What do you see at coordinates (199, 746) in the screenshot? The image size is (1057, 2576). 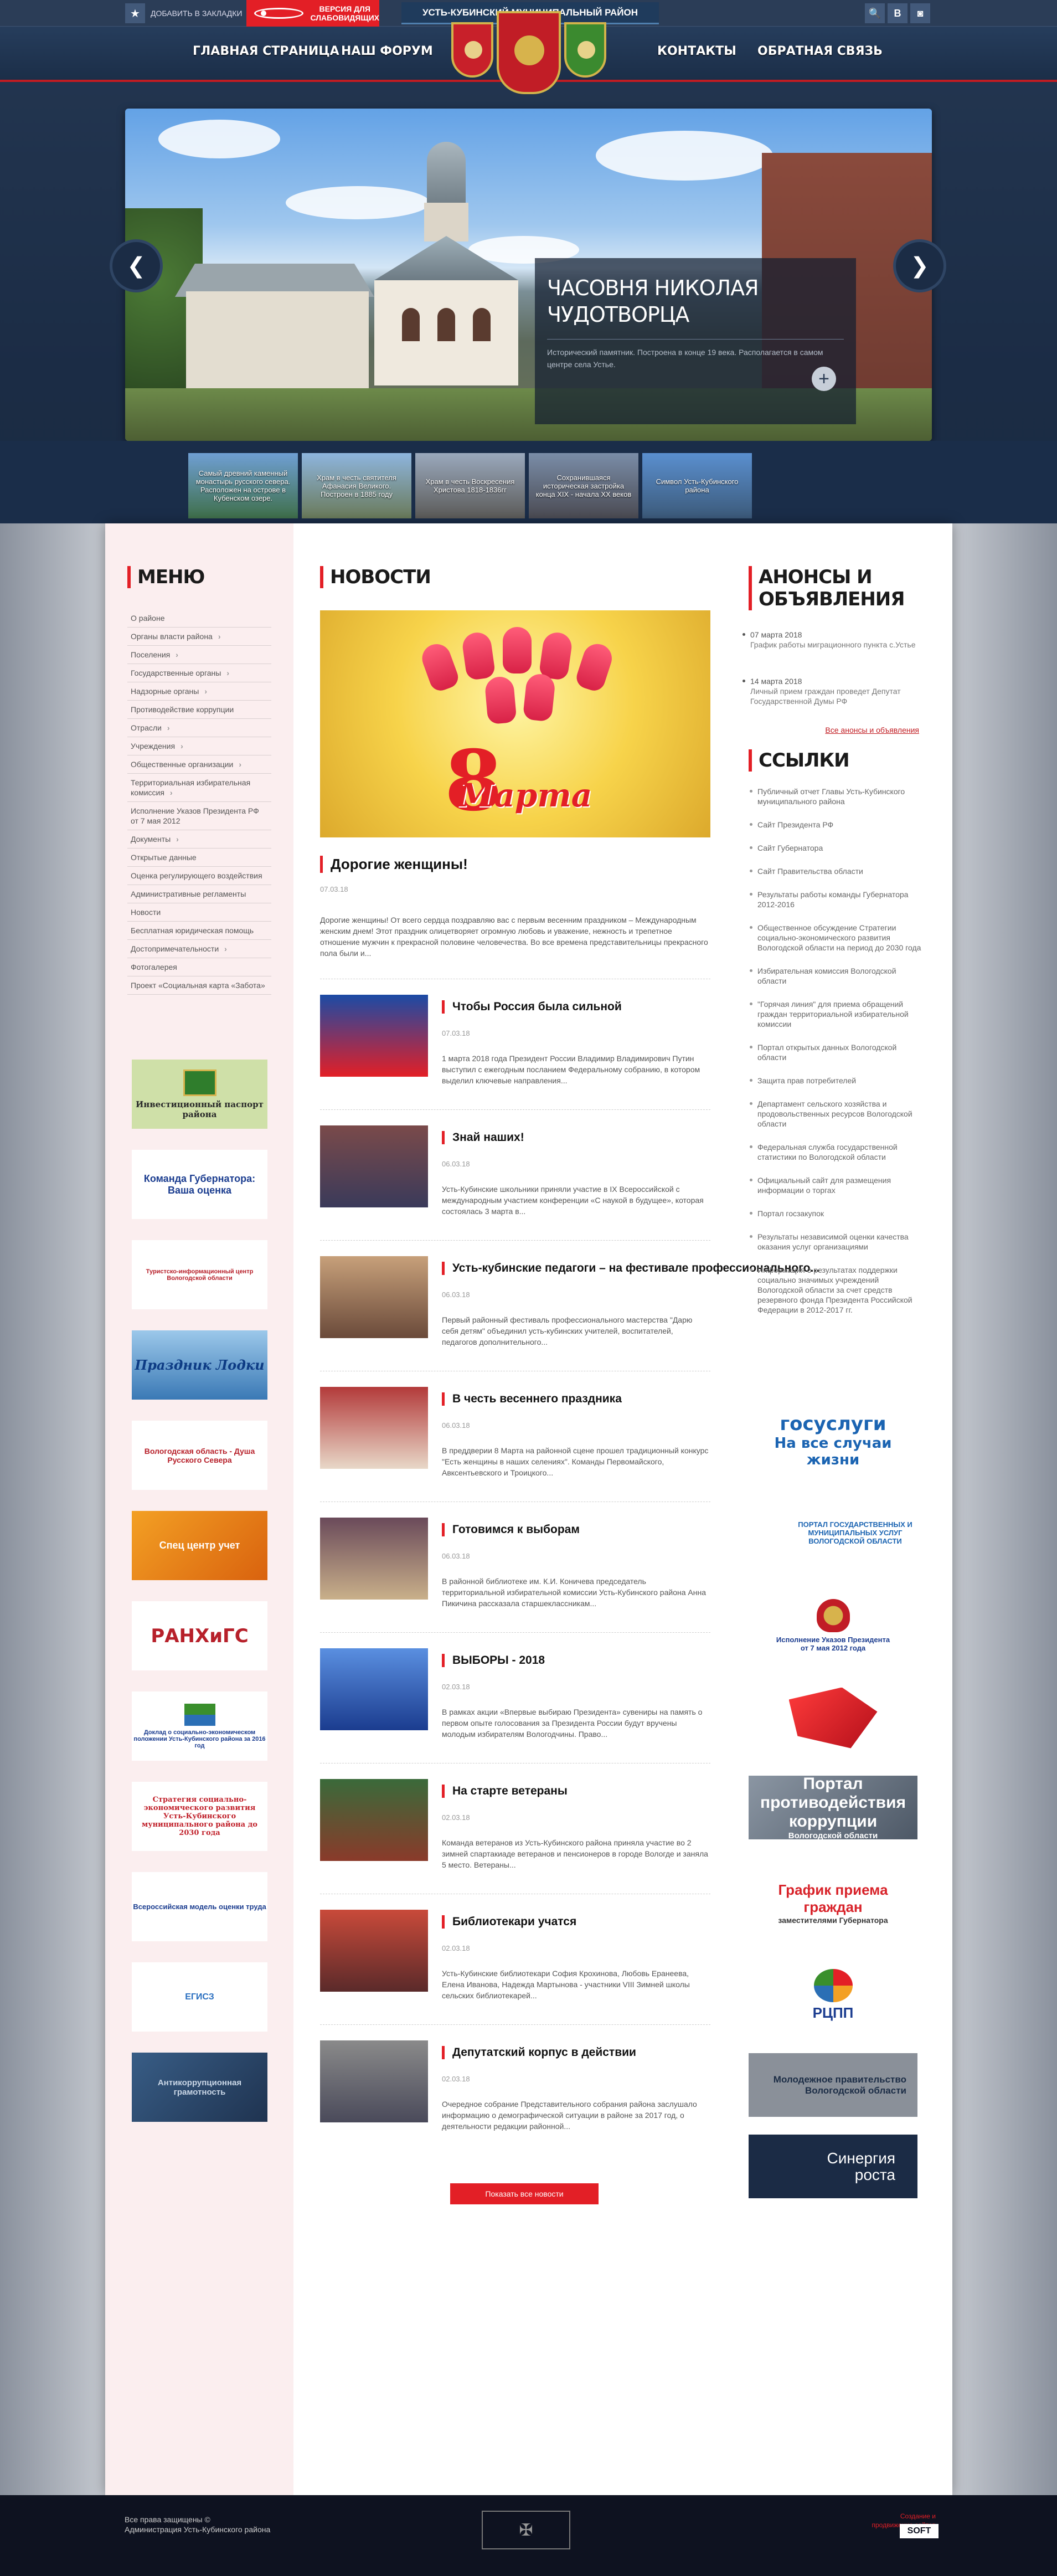 I see `sidebar-menu-item: Учреждения ›` at bounding box center [199, 746].